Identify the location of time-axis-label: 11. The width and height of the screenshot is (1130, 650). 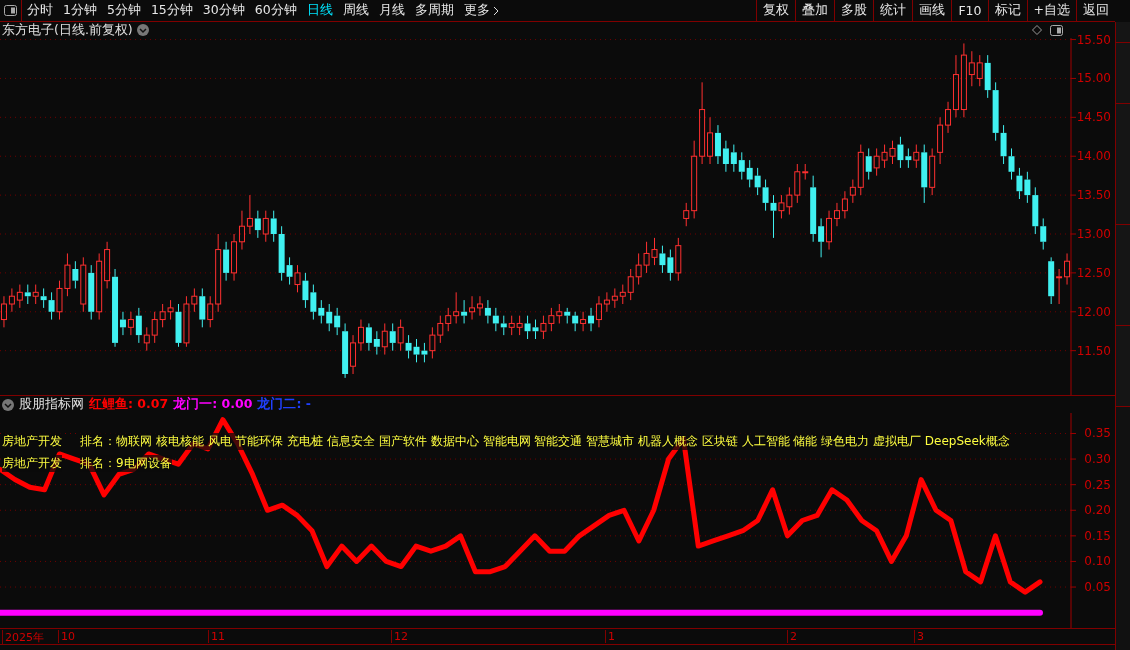
(216, 636).